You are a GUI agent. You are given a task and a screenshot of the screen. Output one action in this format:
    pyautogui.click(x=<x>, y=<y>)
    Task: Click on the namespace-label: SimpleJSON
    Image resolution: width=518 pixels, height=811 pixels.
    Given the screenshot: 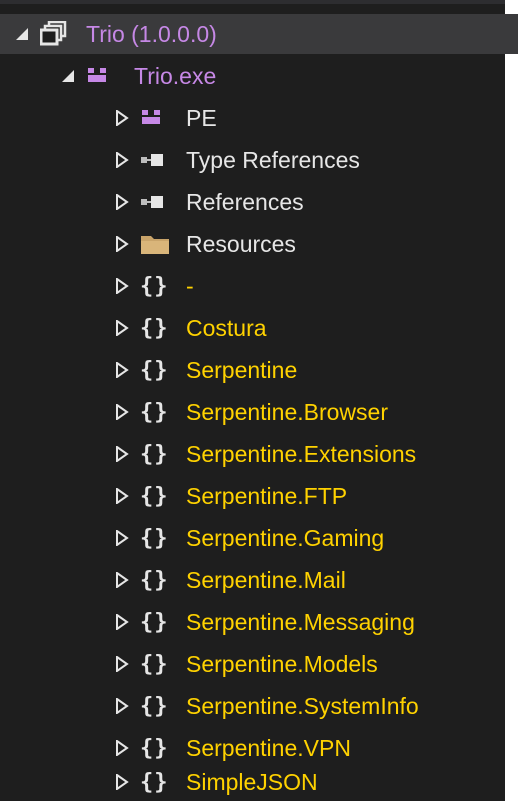 What is the action you would take?
    pyautogui.click(x=252, y=782)
    